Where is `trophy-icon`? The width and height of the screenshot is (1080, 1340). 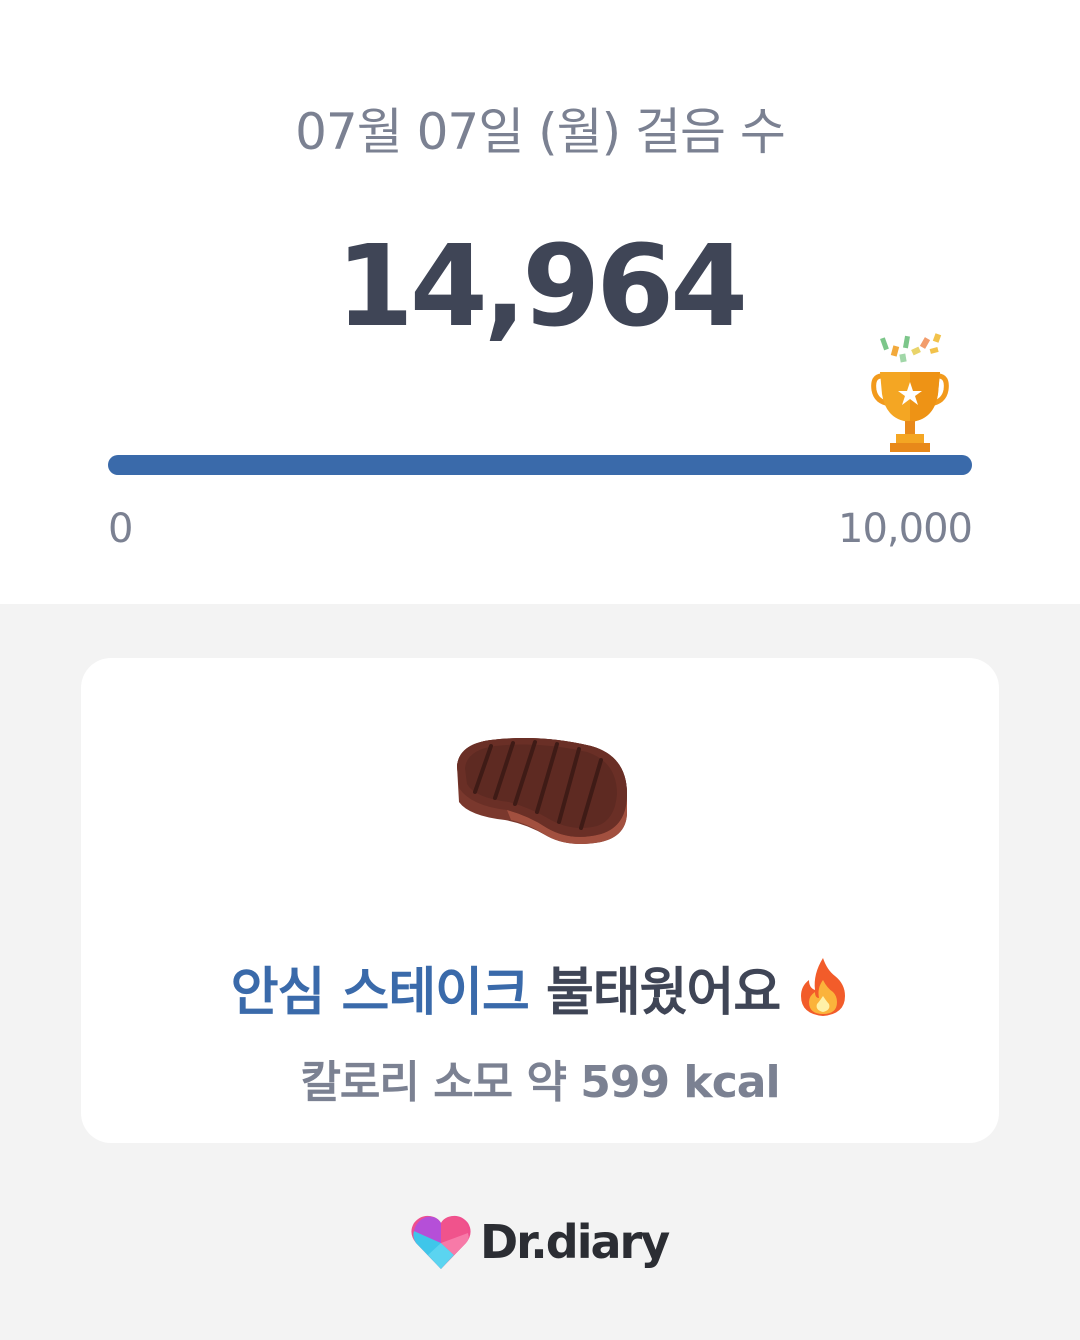
trophy-icon is located at coordinates (910, 392).